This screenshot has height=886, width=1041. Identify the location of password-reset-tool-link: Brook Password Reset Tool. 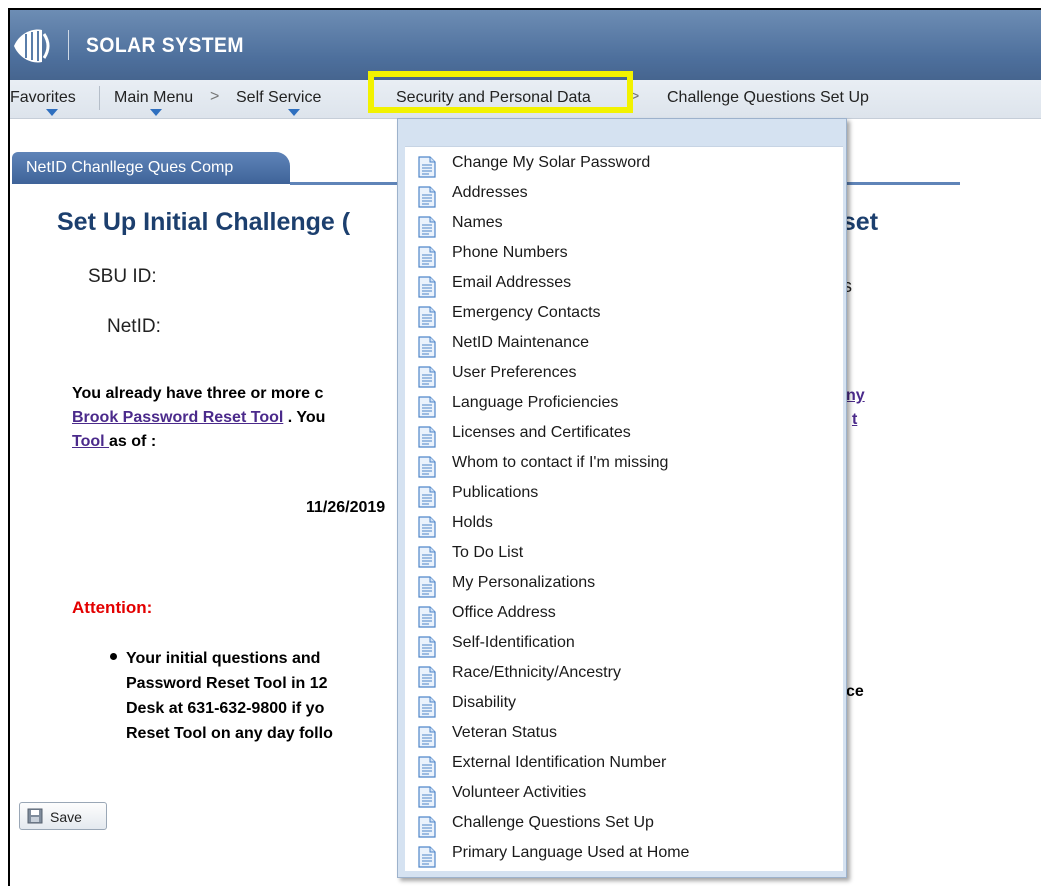
(177, 417).